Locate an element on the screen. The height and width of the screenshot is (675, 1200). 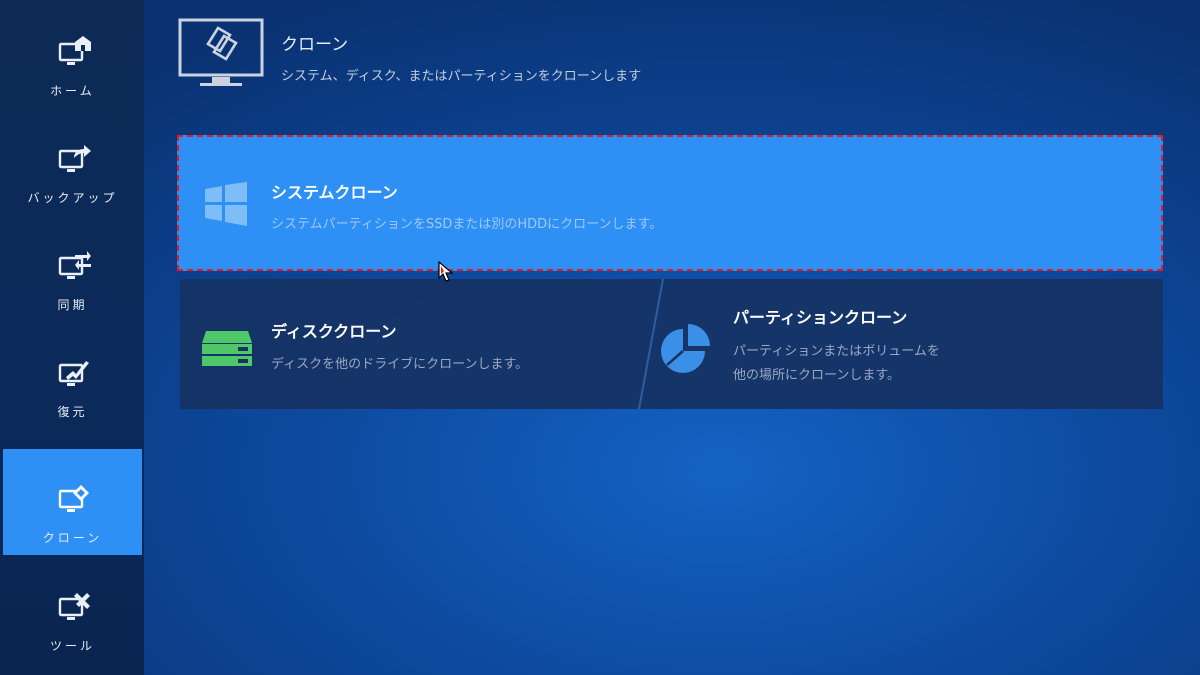
sidebar-item-backup: バックアップ is located at coordinates (72, 162).